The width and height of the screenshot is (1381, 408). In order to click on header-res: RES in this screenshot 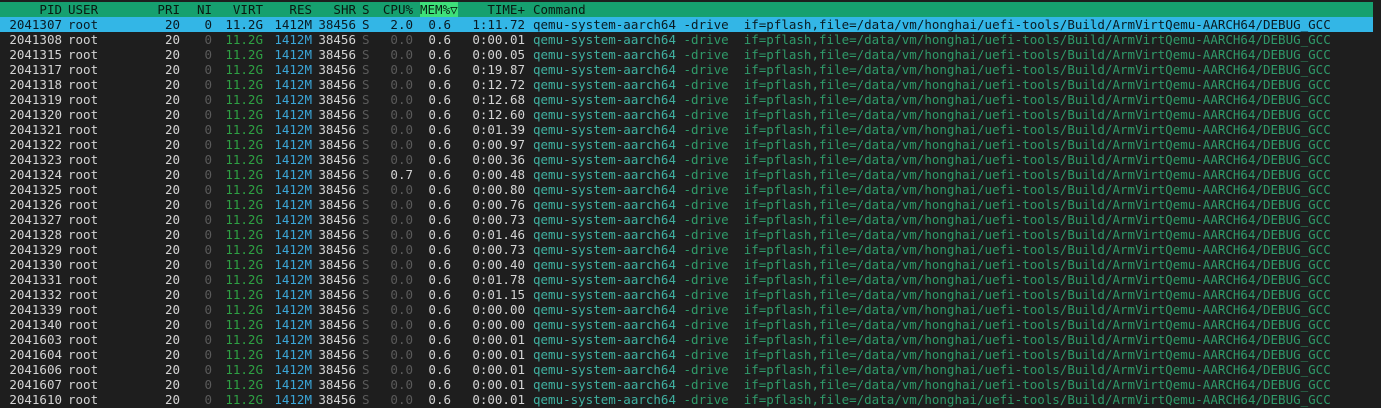, I will do `click(289, 9)`.